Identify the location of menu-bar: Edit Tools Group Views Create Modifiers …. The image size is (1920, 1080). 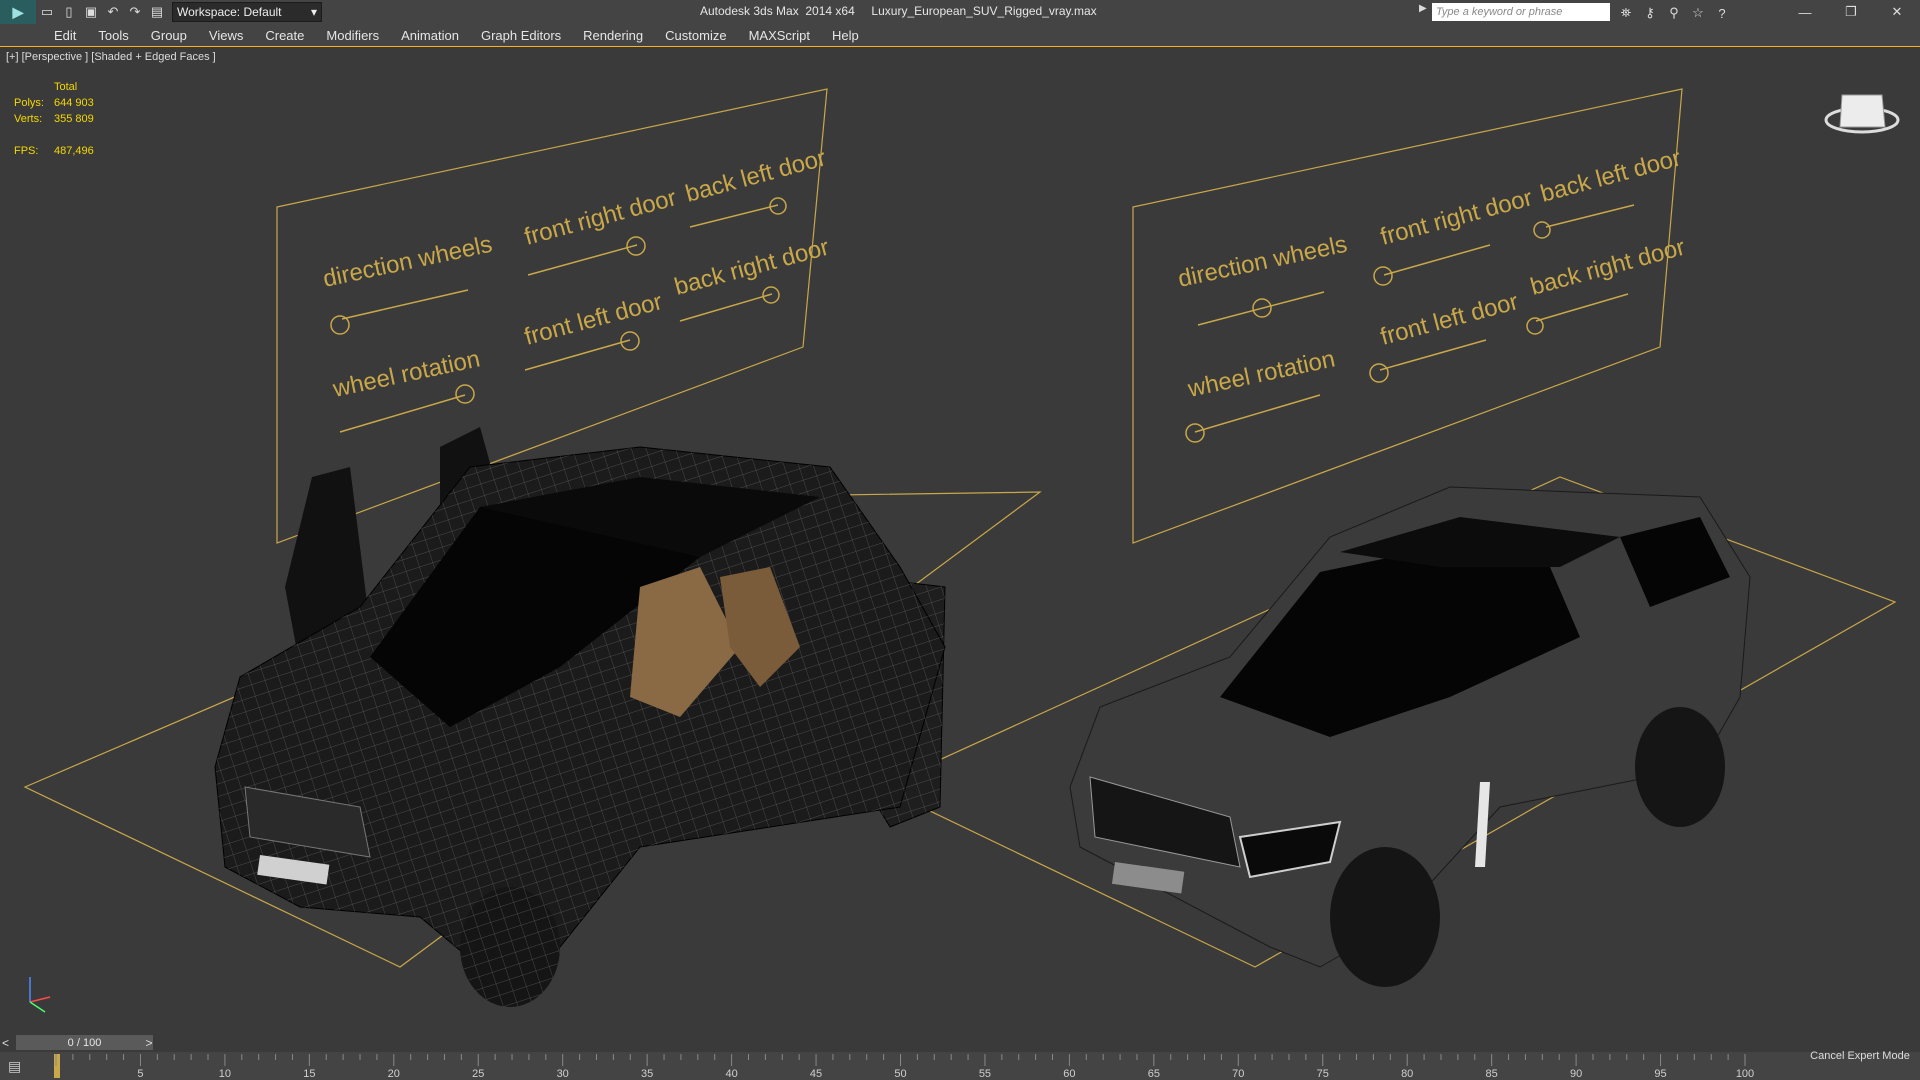
(960, 35).